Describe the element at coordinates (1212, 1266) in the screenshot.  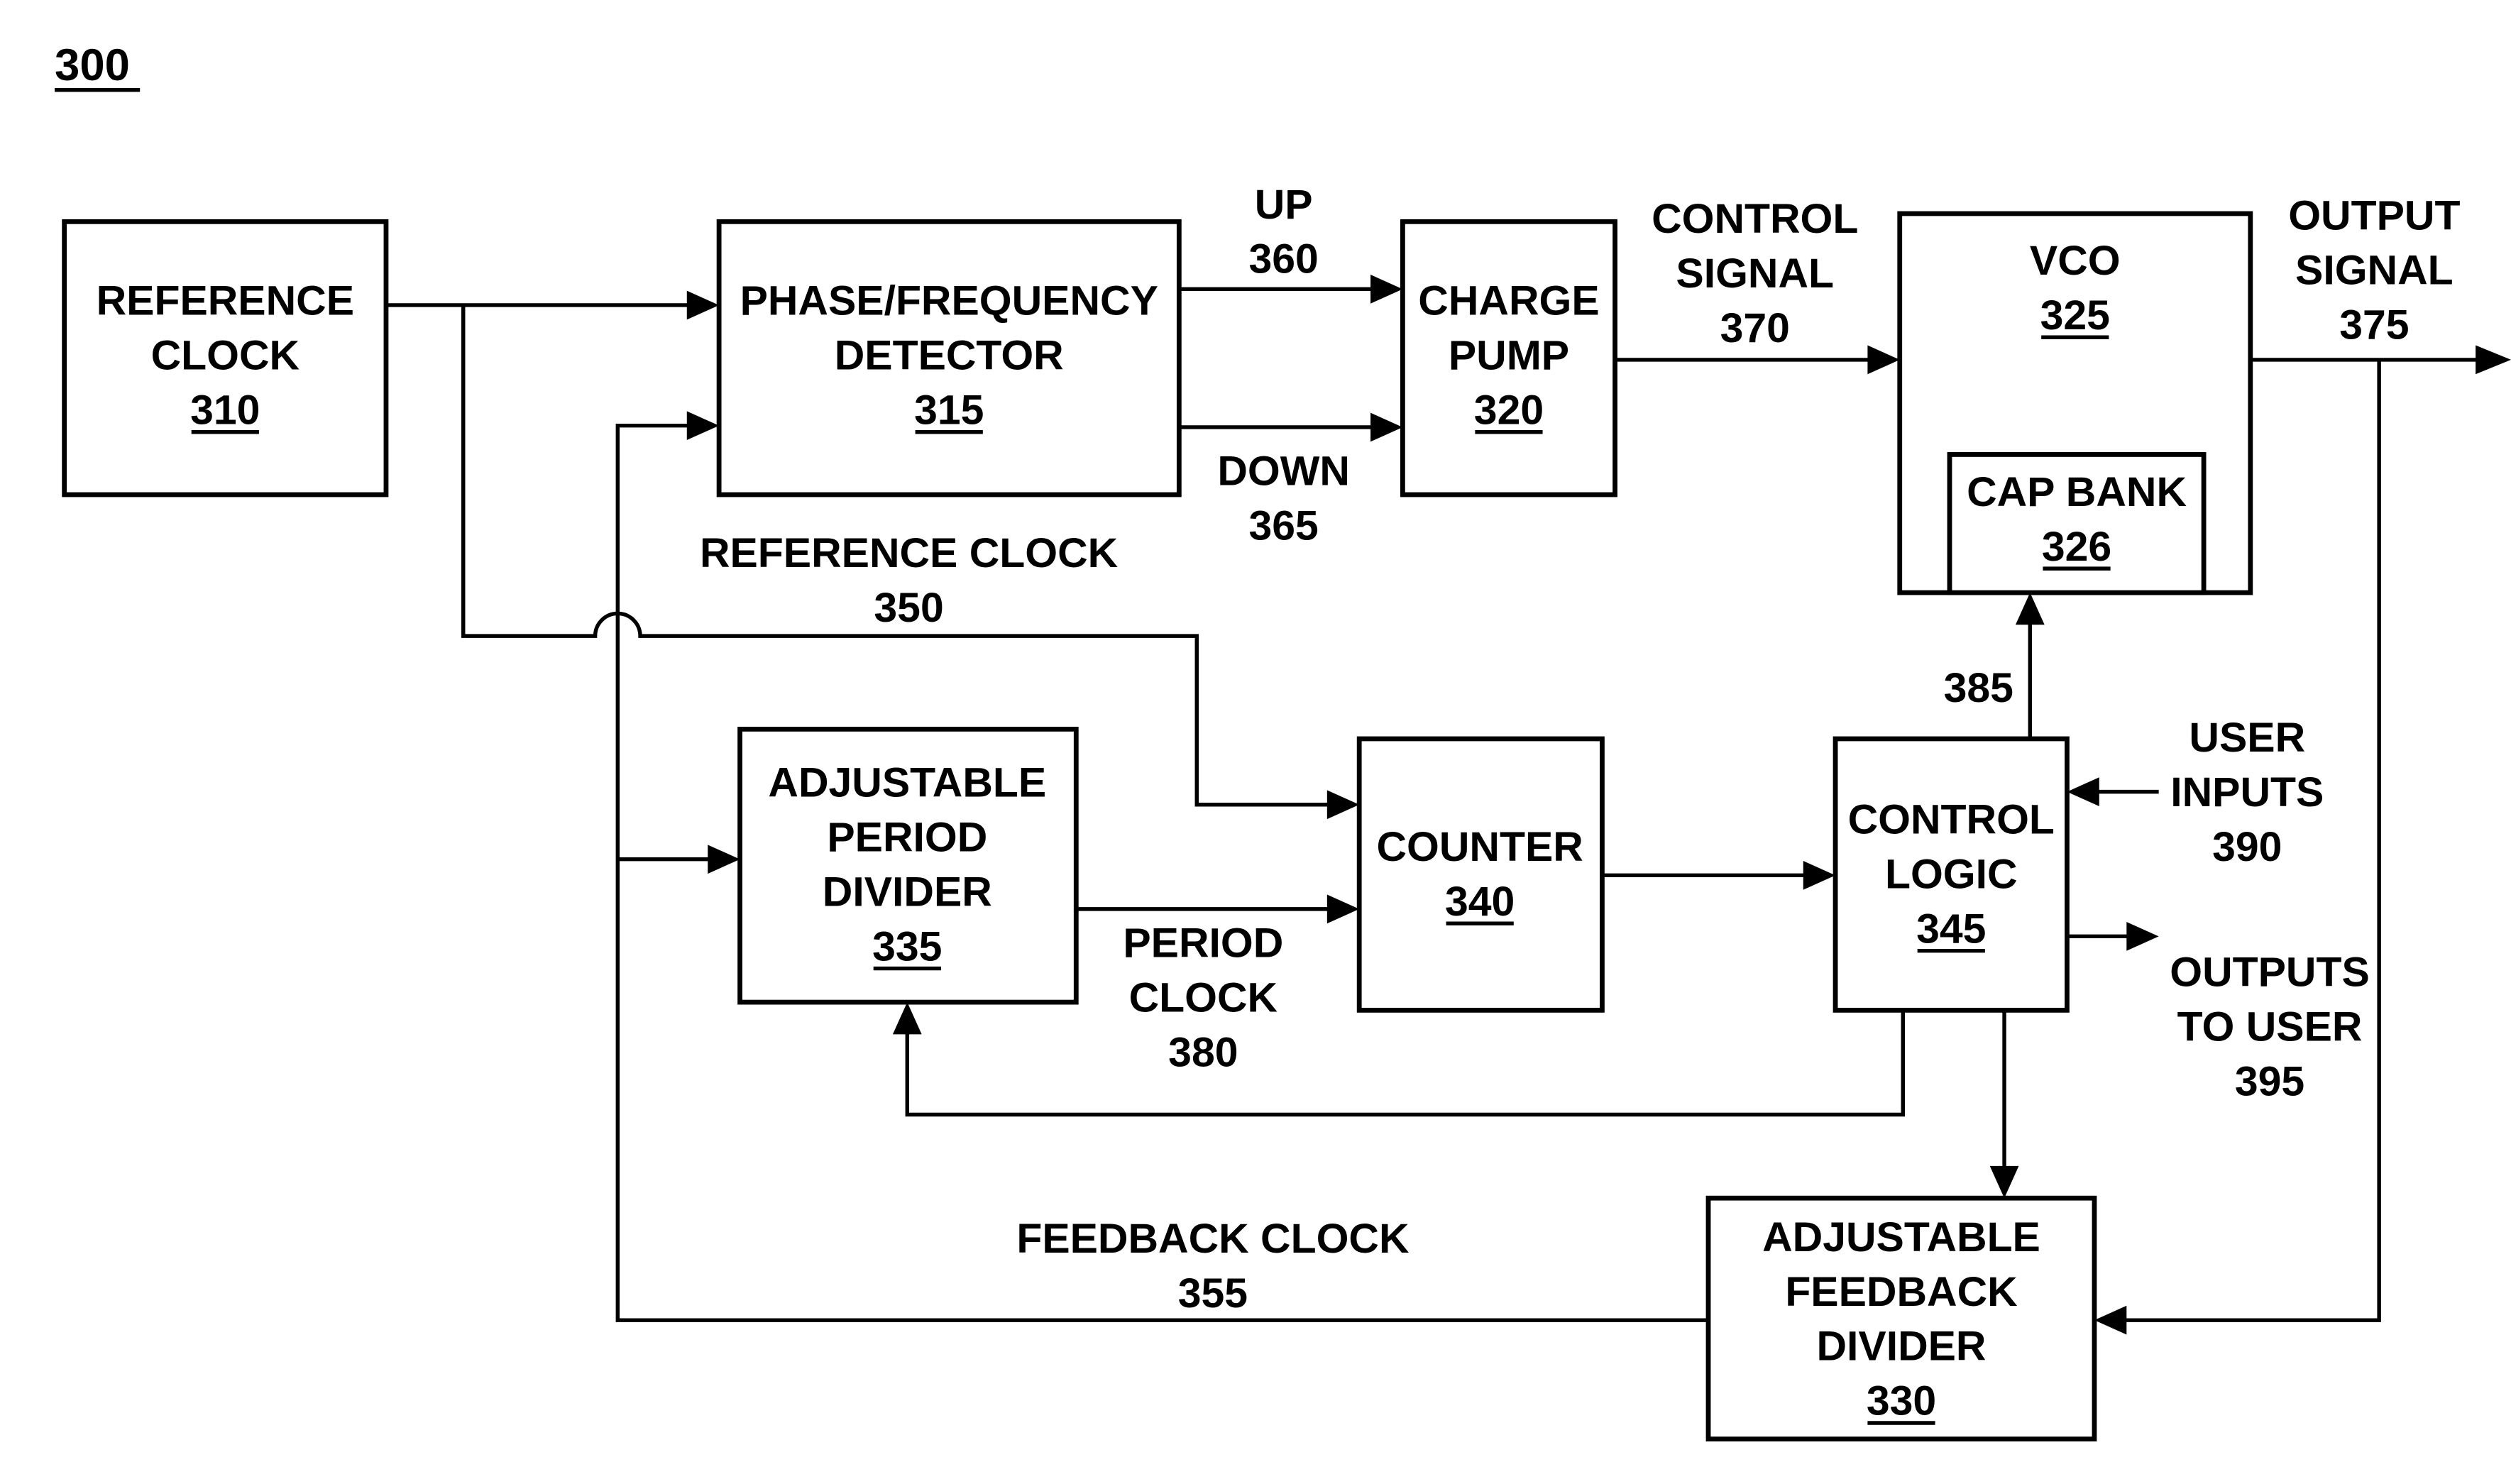
I see `label-feedback-clock-355: FEEDBACK CLOCK 355` at that location.